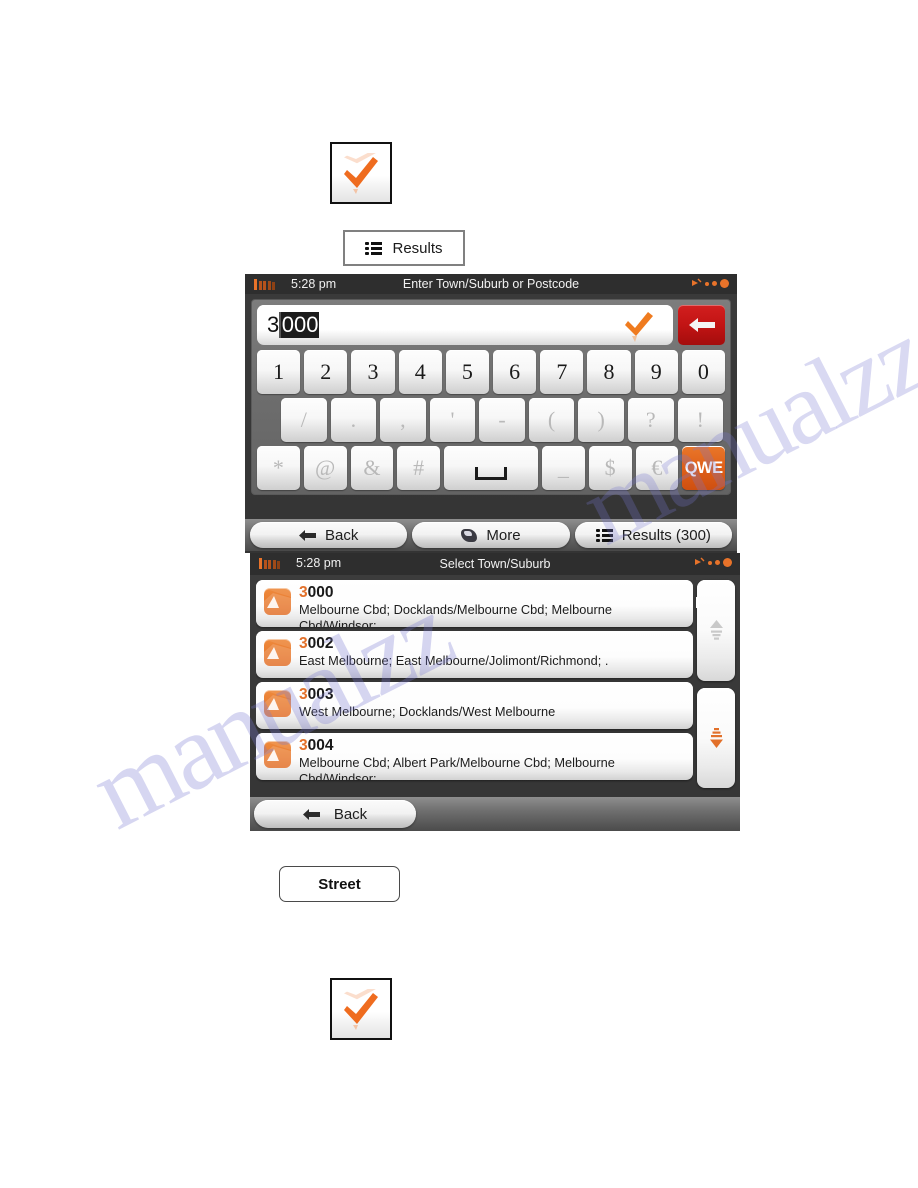  I want to click on key-apostrophe: ', so click(452, 420).